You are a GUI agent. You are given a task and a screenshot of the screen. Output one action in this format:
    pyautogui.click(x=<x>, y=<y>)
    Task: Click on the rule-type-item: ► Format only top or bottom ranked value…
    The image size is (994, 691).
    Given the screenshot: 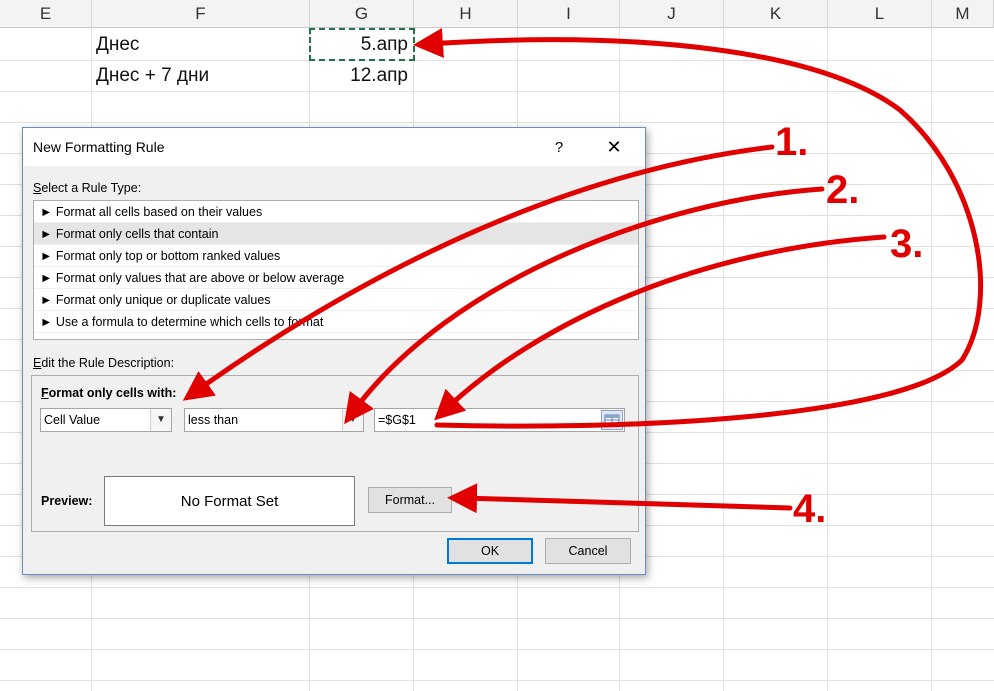 What is the action you would take?
    pyautogui.click(x=336, y=256)
    